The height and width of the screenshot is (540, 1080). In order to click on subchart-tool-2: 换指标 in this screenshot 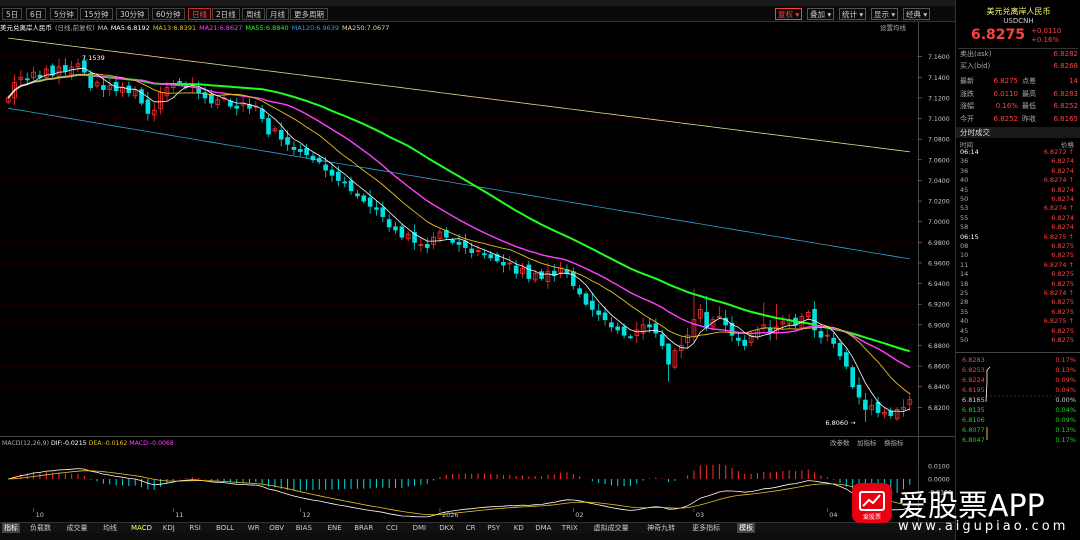, I will do `click(894, 442)`.